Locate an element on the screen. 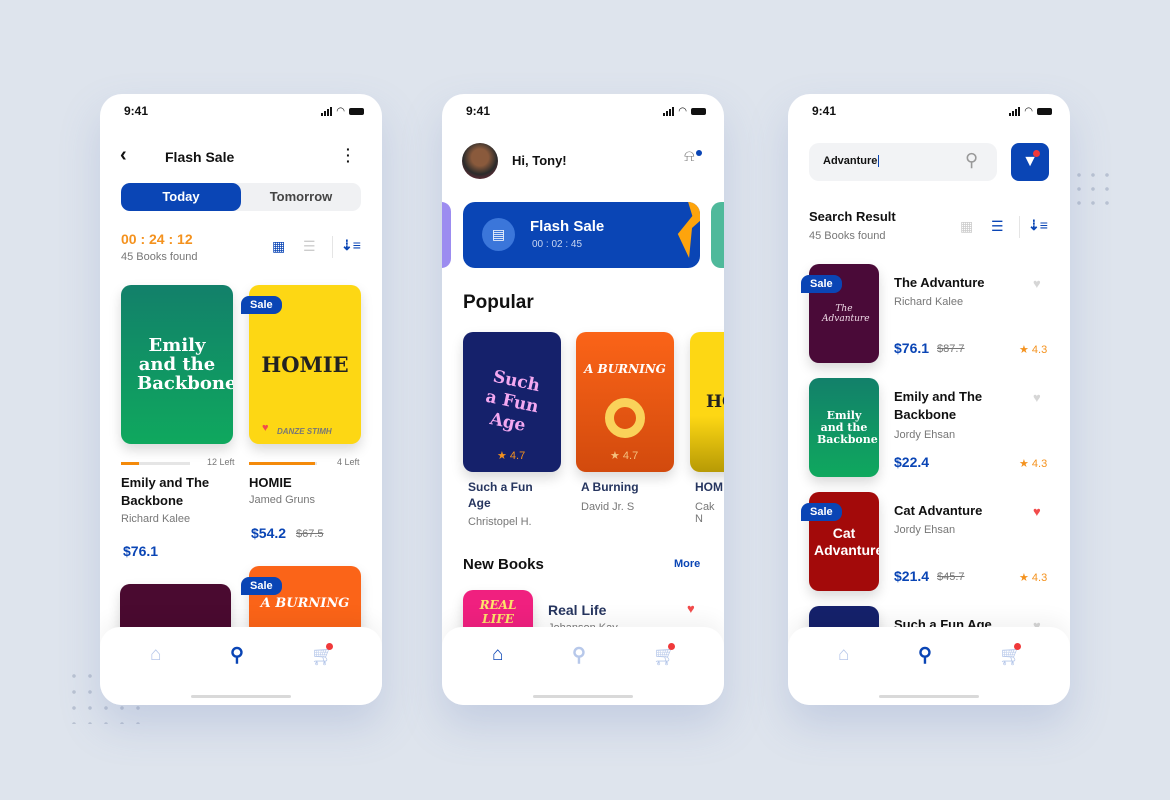 The width and height of the screenshot is (1170, 800). tab-today: Today is located at coordinates (181, 197).